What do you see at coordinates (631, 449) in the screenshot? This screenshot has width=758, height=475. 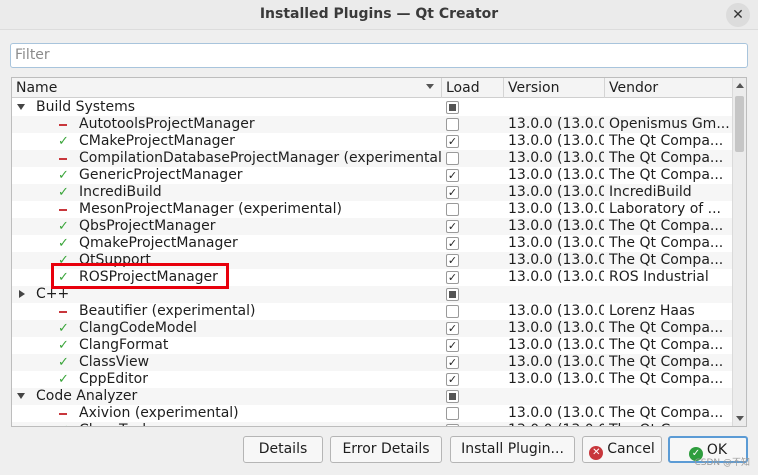 I see `cancel-label: Cancel` at bounding box center [631, 449].